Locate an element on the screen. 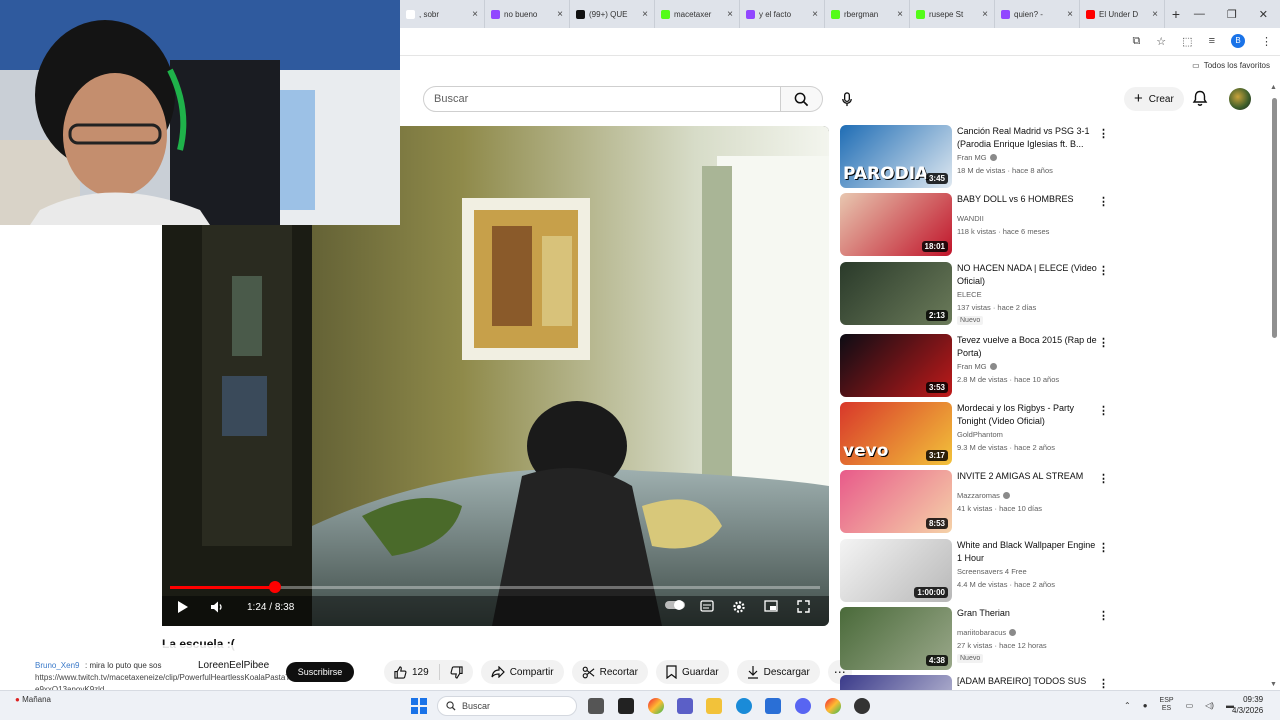 The width and height of the screenshot is (1280, 720). channel-name: LoreenEelPibee is located at coordinates (233, 665).